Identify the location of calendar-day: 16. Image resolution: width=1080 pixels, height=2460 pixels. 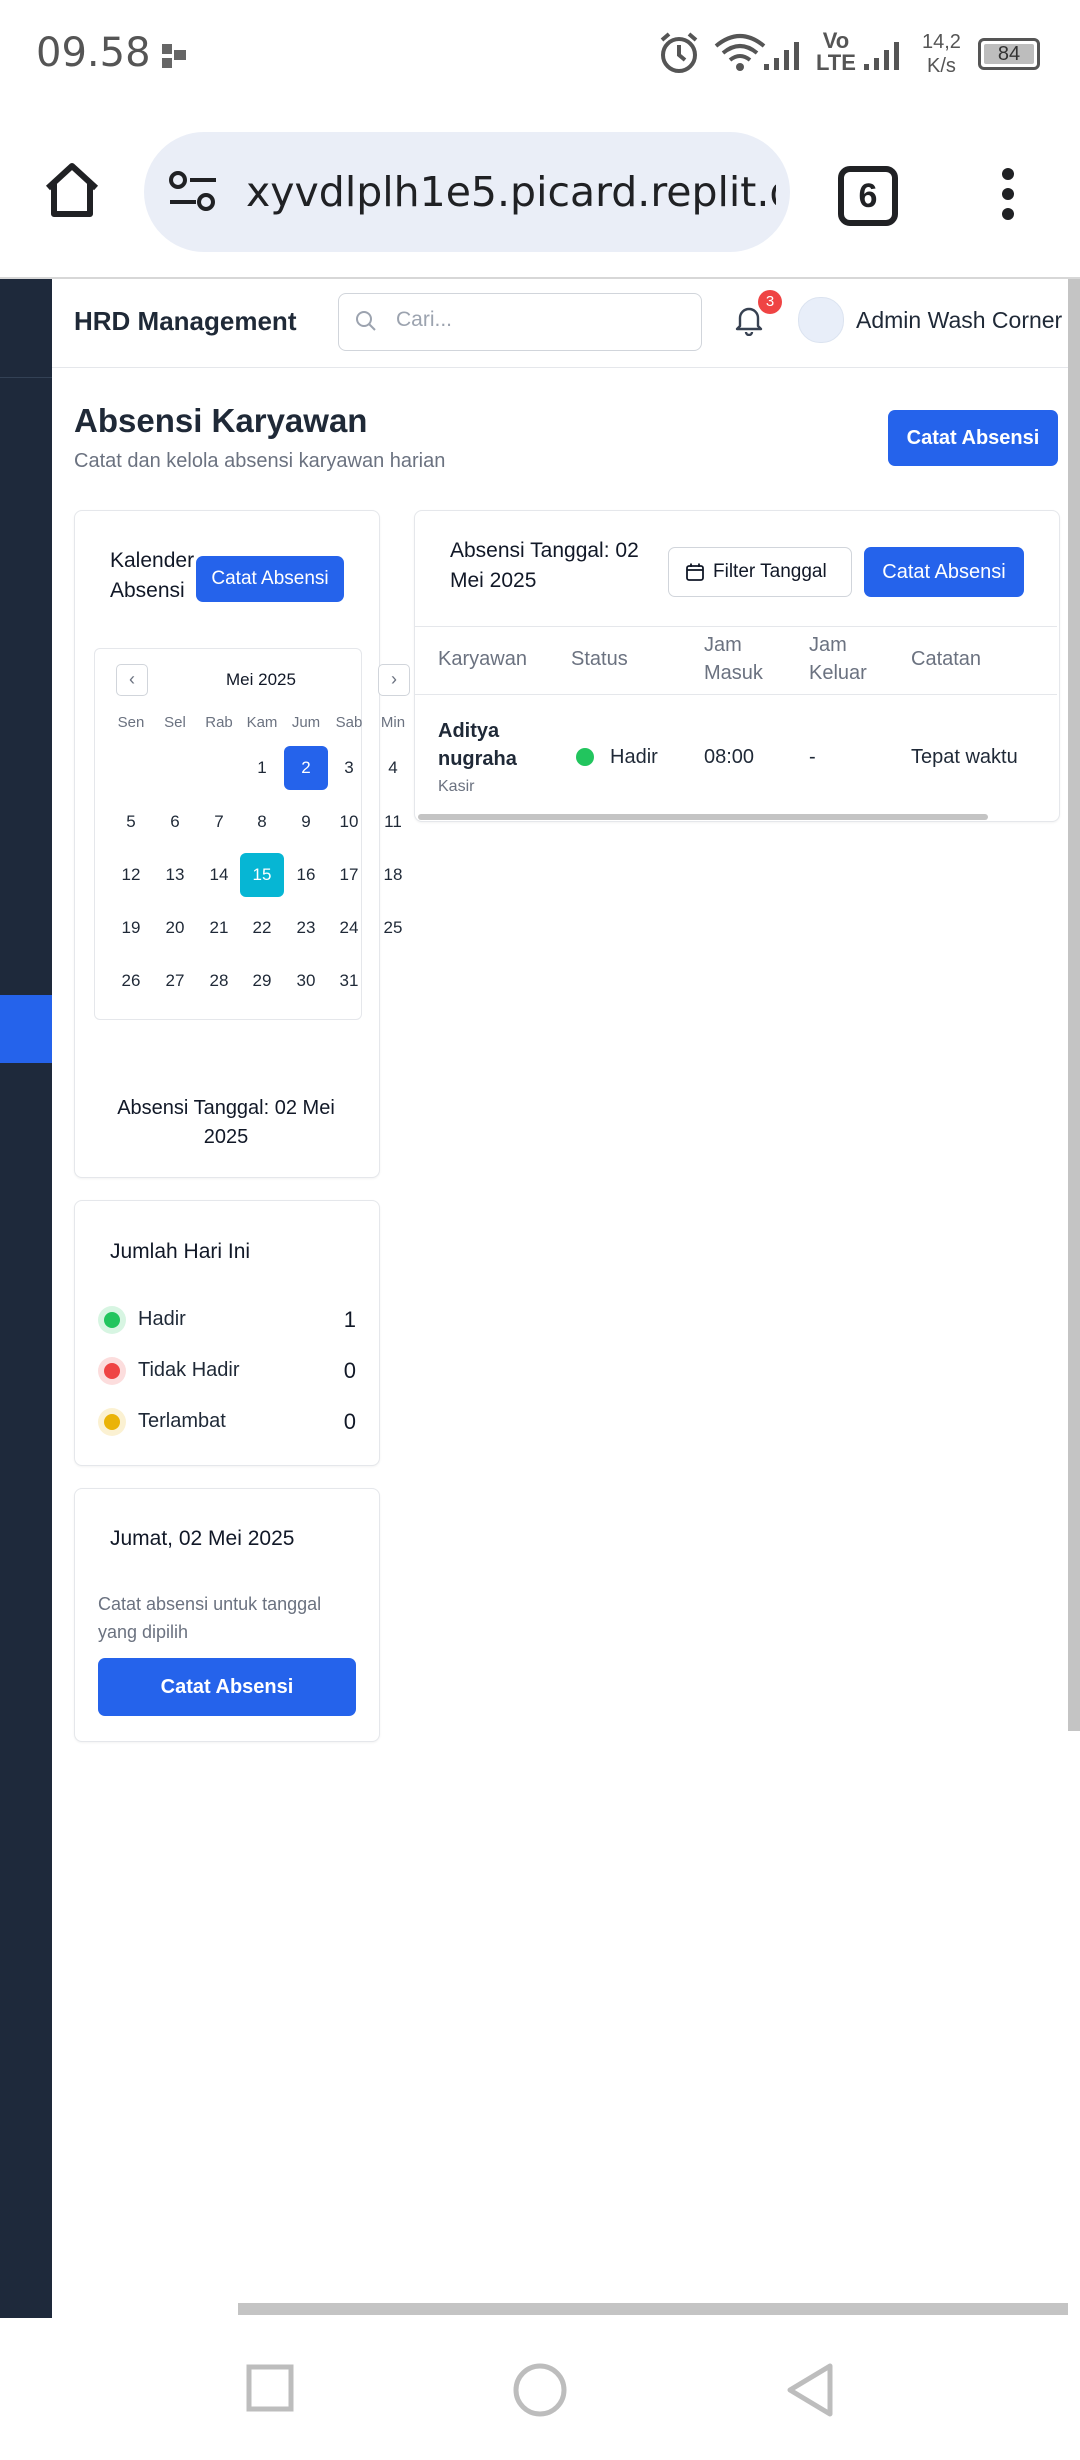
(306, 875).